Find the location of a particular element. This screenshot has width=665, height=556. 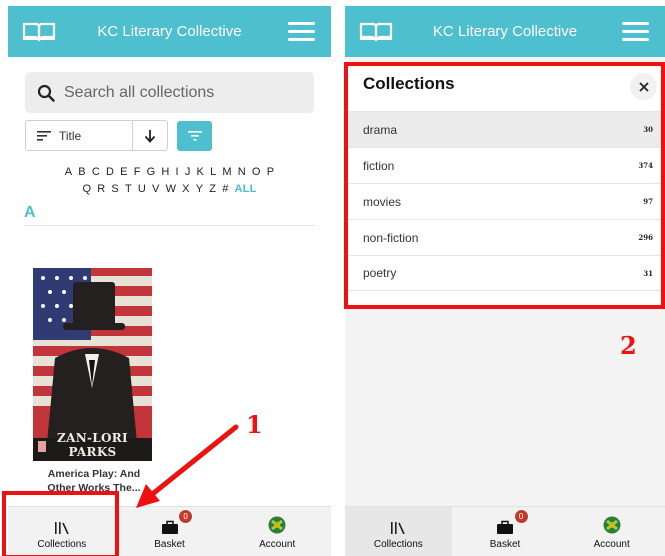

book-cover-image: ZAN-LORI PARKS is located at coordinates (92, 364).